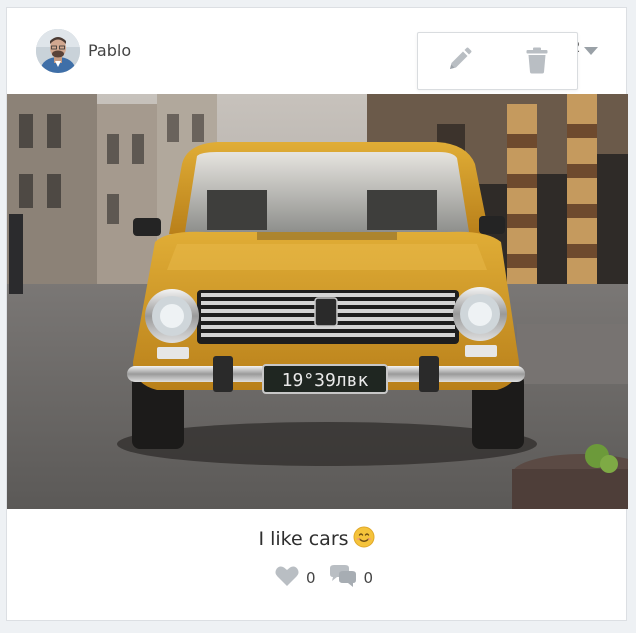 The width and height of the screenshot is (636, 633). Describe the element at coordinates (303, 539) in the screenshot. I see `caption-text: I like cars` at that location.